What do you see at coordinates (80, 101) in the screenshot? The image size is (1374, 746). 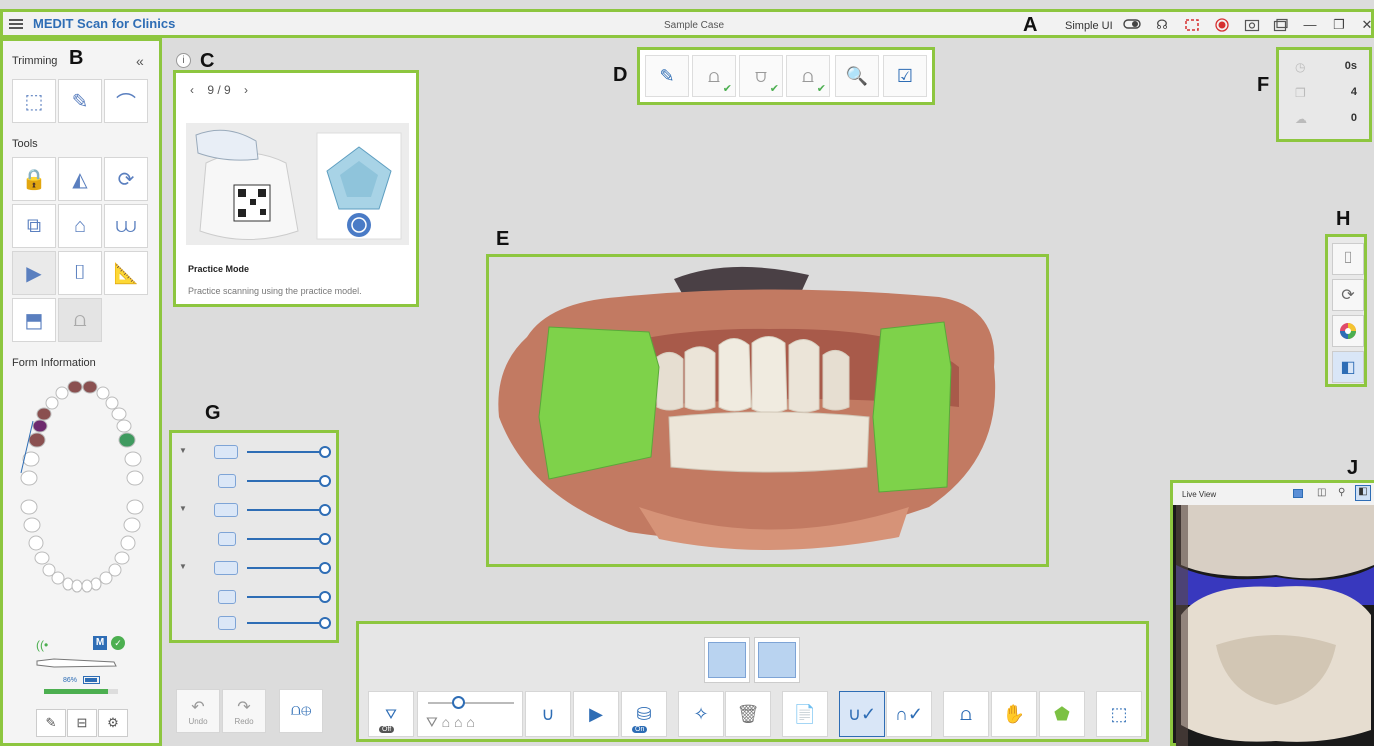 I see `lasso-trim-button: ✎` at bounding box center [80, 101].